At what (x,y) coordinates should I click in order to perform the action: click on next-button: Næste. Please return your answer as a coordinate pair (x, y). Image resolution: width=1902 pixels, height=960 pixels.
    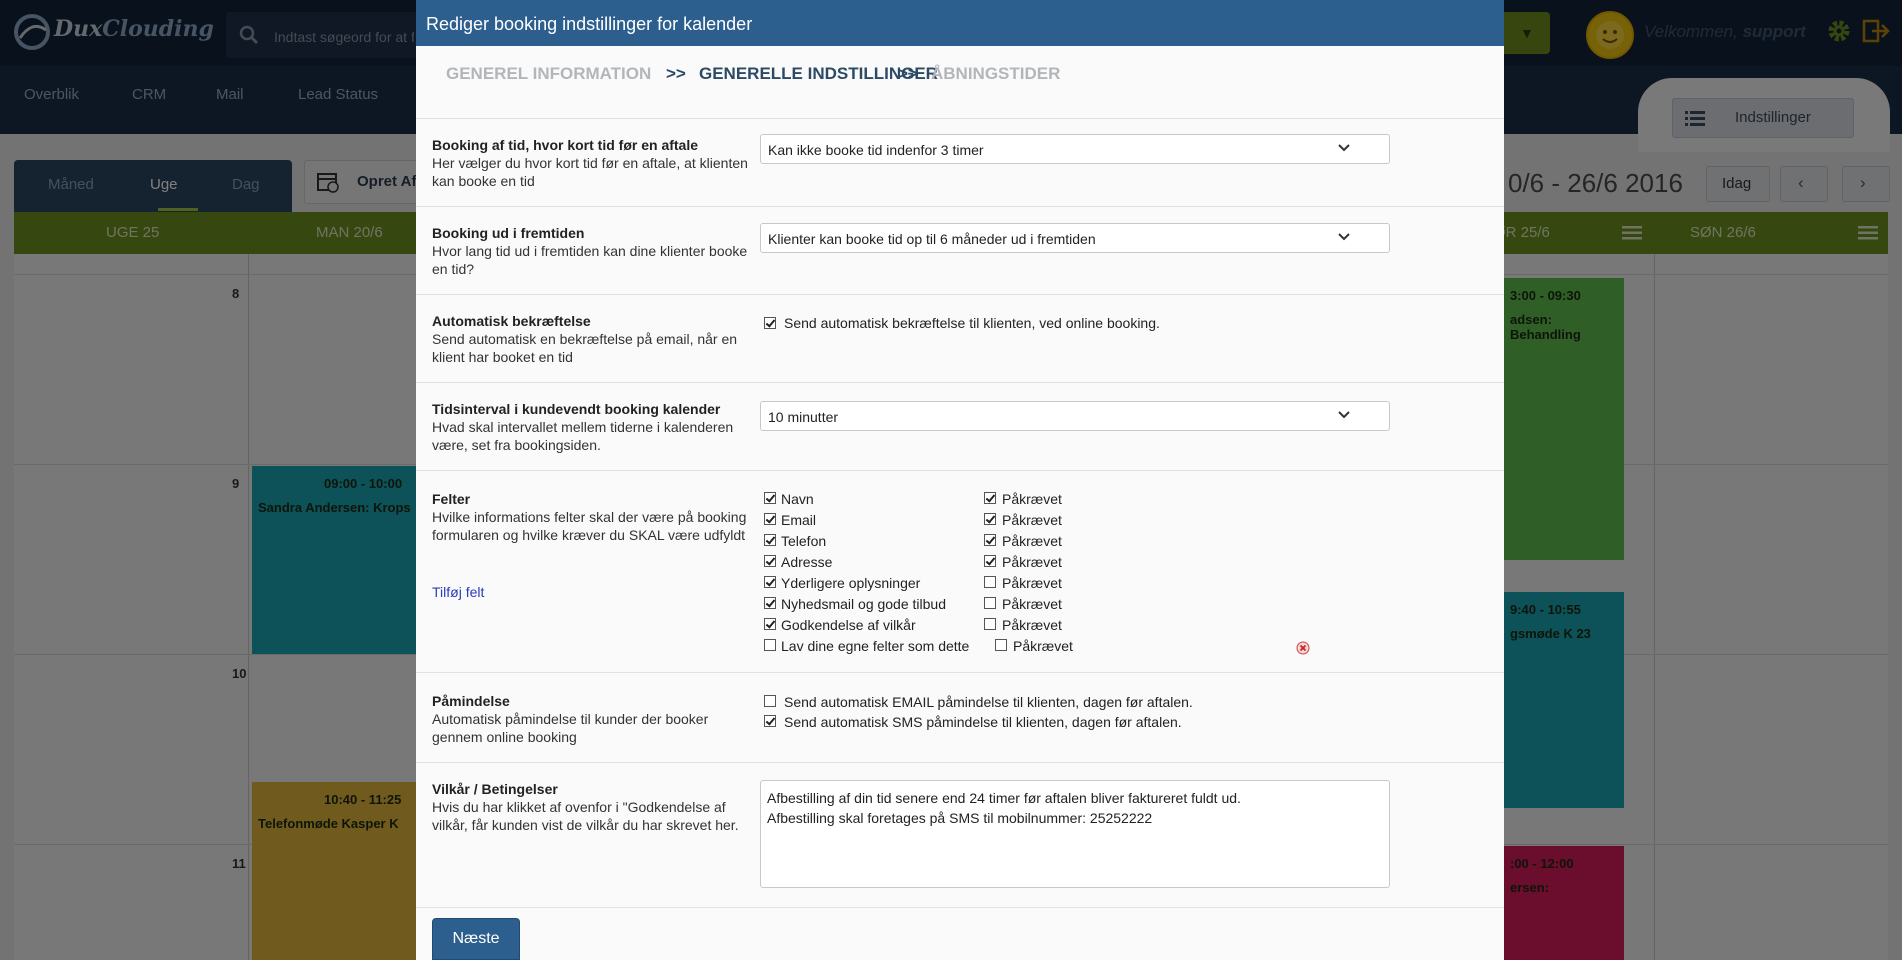
    Looking at the image, I should click on (476, 939).